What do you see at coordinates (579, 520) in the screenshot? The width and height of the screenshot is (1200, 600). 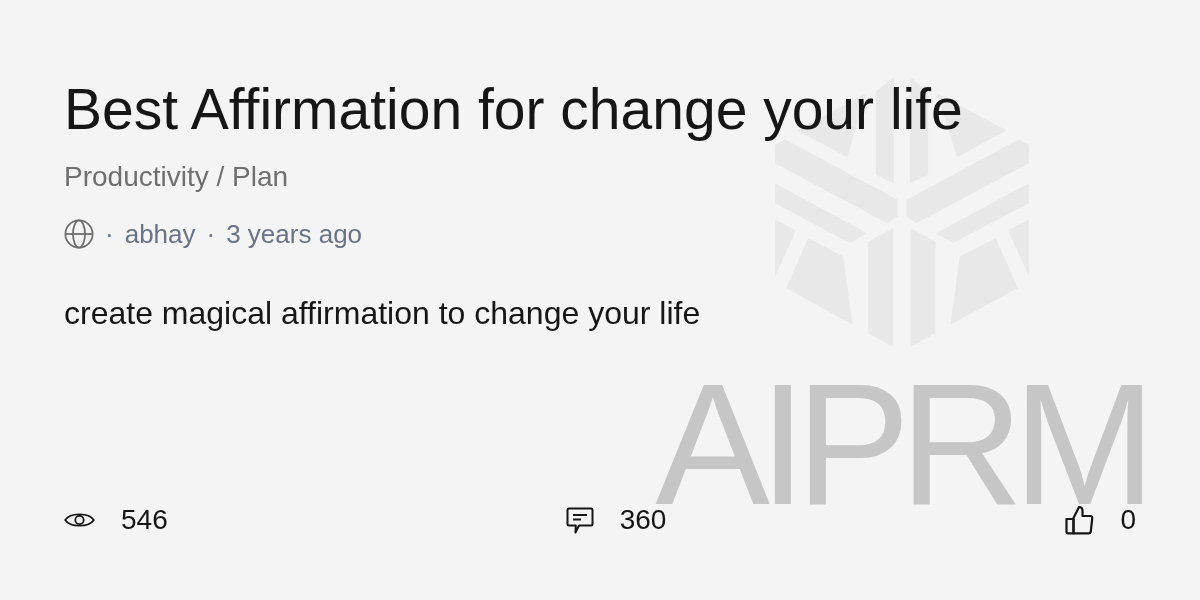 I see `comment-icon` at bounding box center [579, 520].